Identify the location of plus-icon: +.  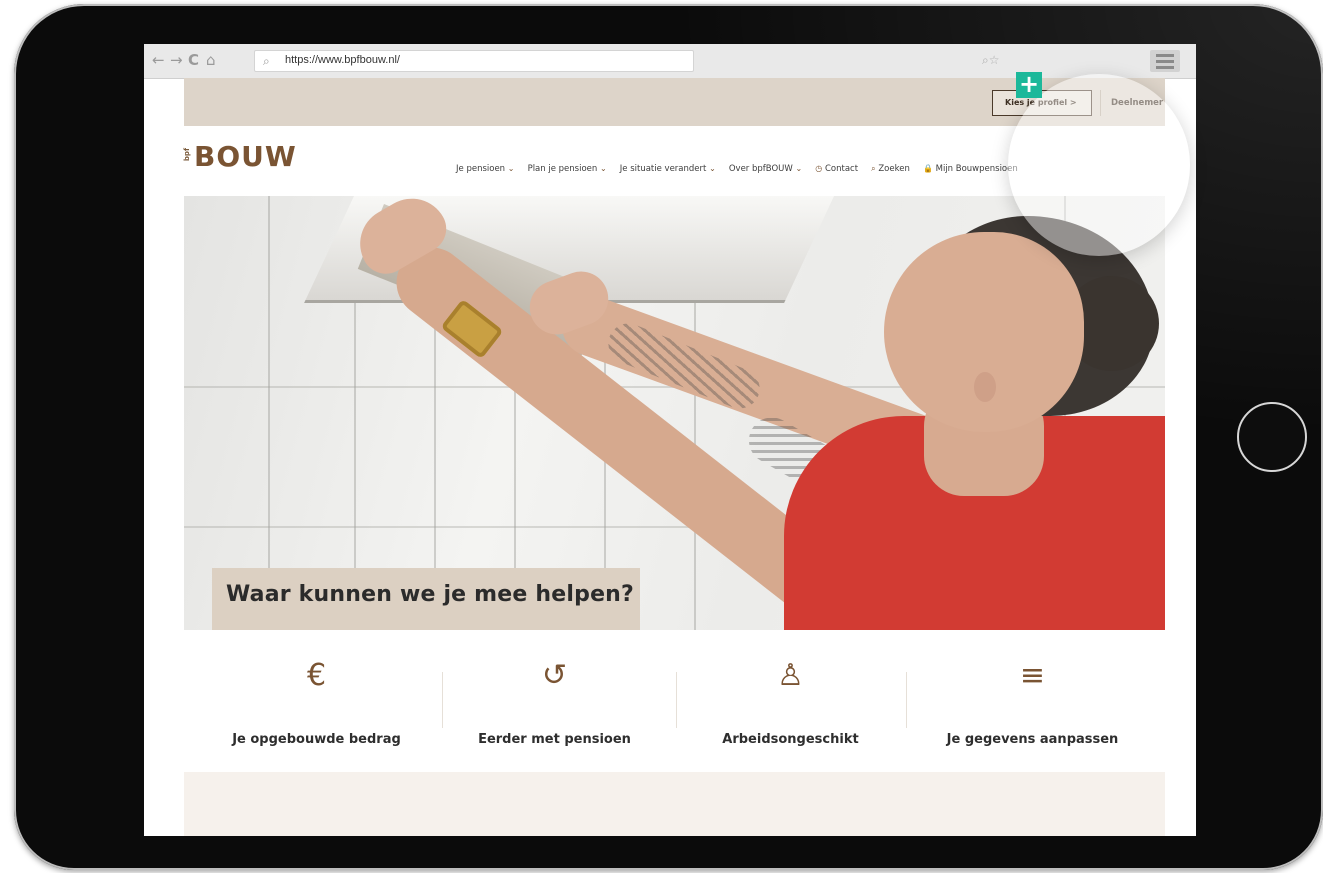
(1029, 85).